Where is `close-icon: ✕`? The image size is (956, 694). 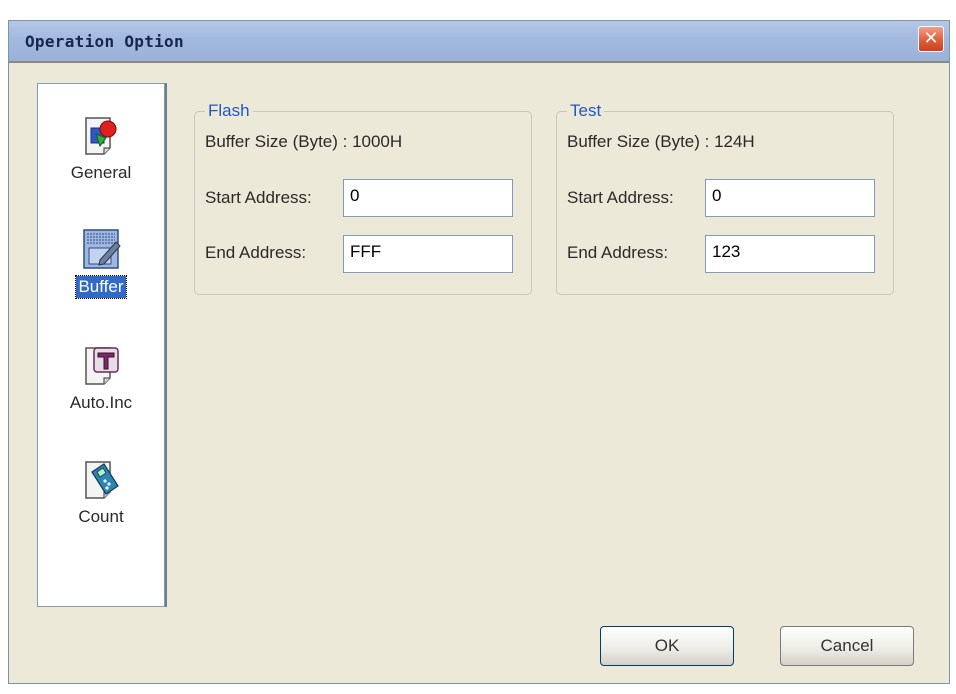 close-icon: ✕ is located at coordinates (931, 38).